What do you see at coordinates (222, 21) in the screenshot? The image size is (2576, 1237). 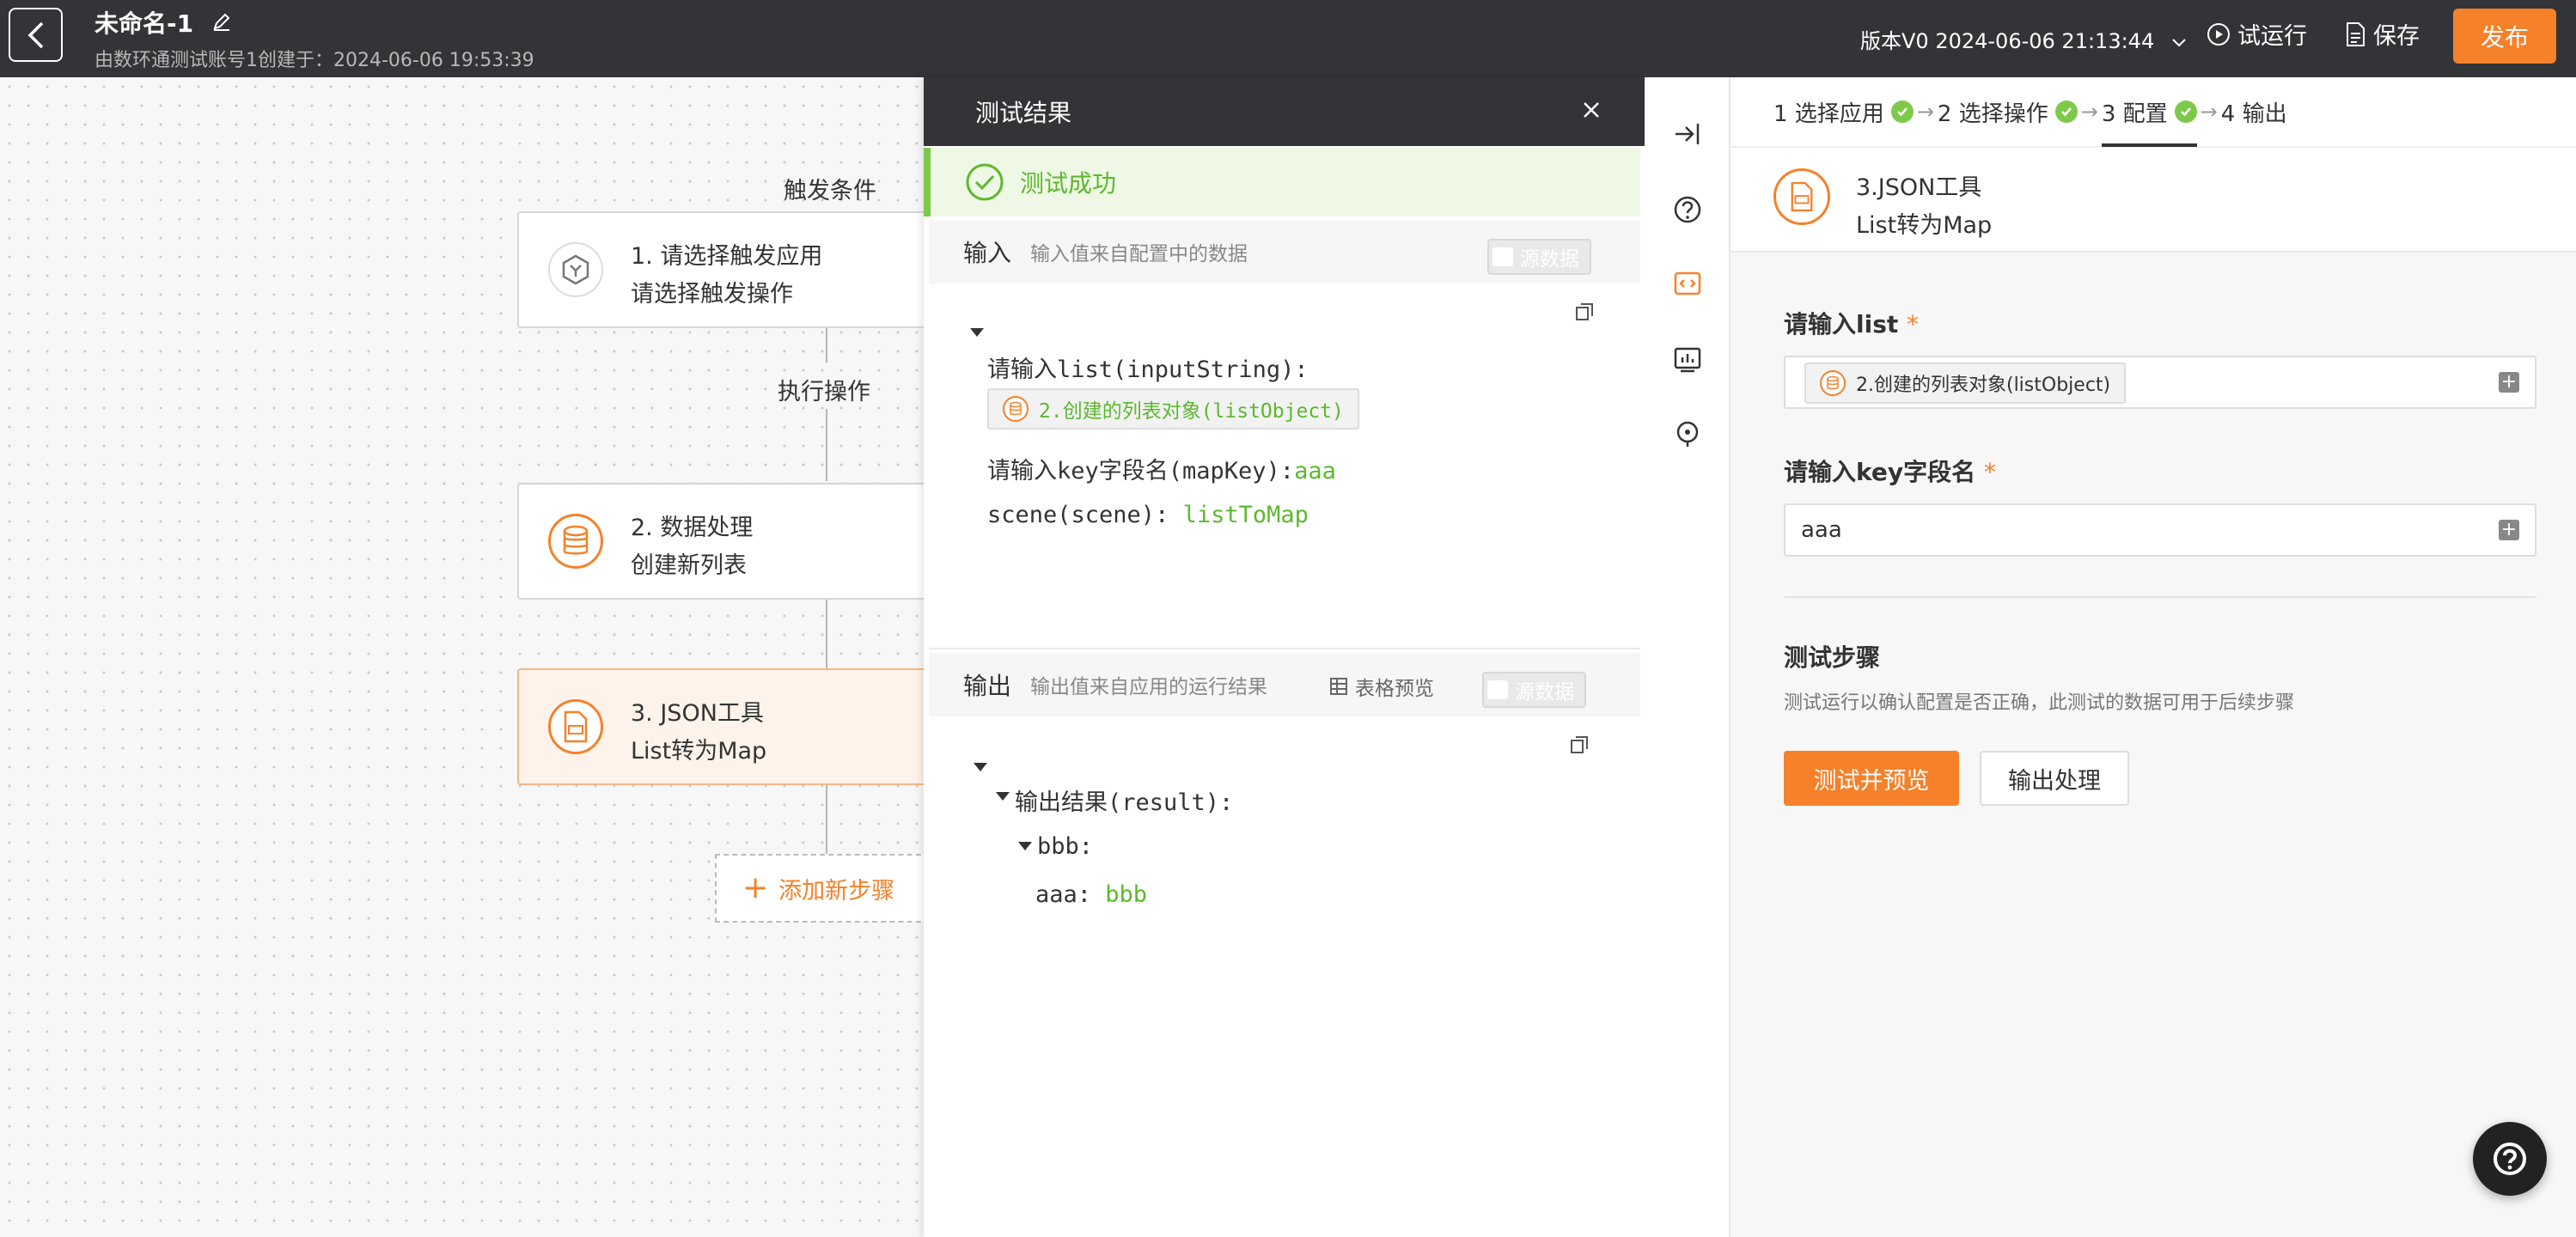 I see `edit-title-icon` at bounding box center [222, 21].